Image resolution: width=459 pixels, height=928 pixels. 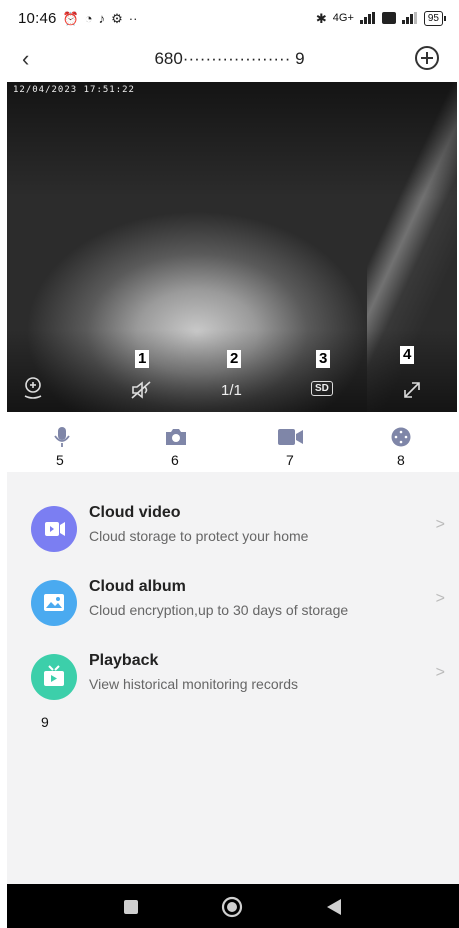 I want to click on status-right: ✱ 4G+ 95, so click(x=381, y=18).